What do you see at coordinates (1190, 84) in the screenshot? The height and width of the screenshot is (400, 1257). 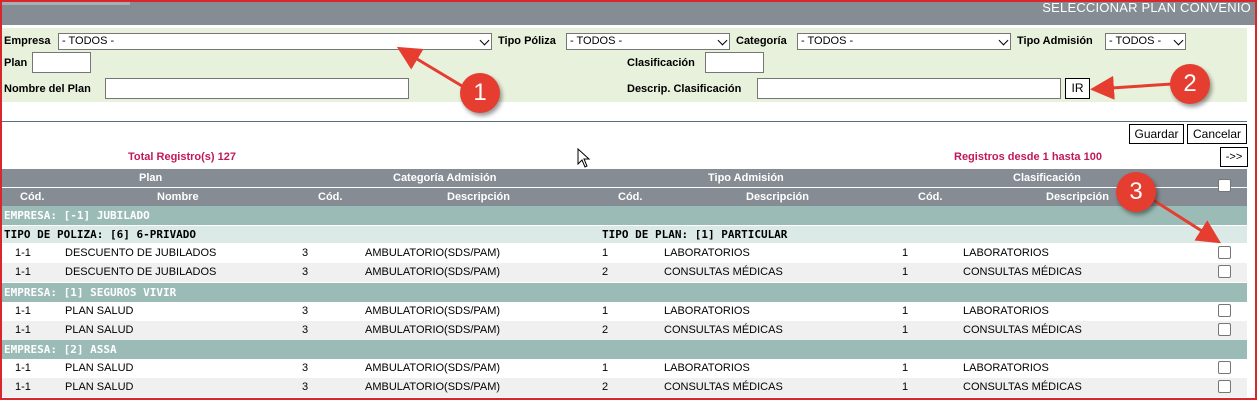 I see `annotation-badge-2: 2` at bounding box center [1190, 84].